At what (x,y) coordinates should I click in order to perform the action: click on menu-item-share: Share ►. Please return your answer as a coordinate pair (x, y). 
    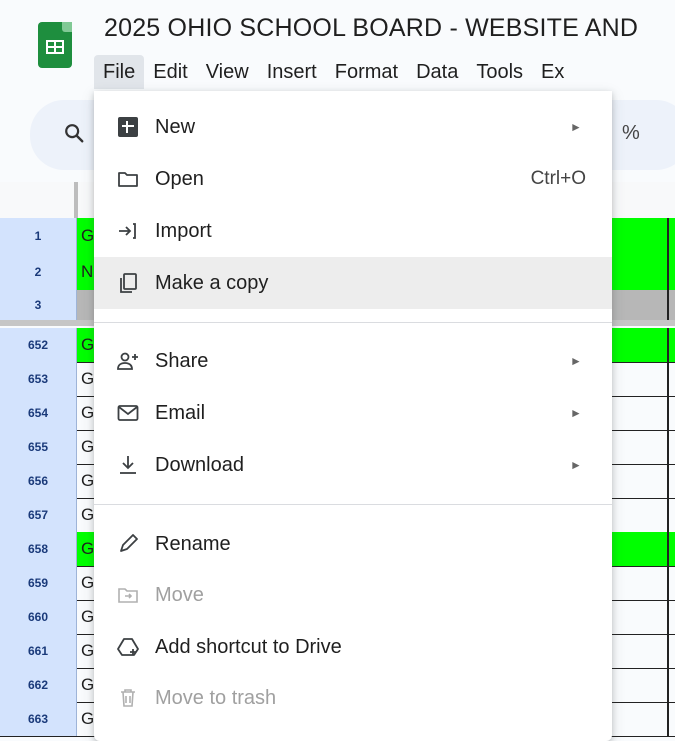
    Looking at the image, I should click on (353, 361).